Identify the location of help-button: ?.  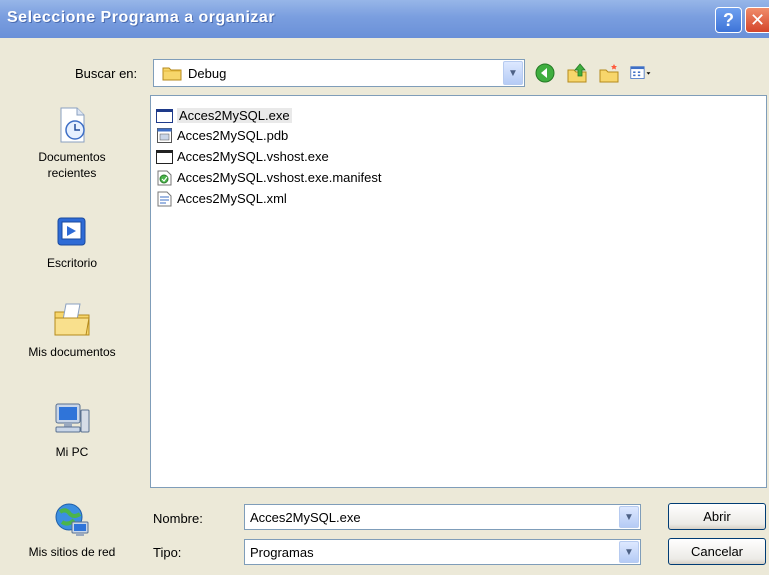
(728, 20).